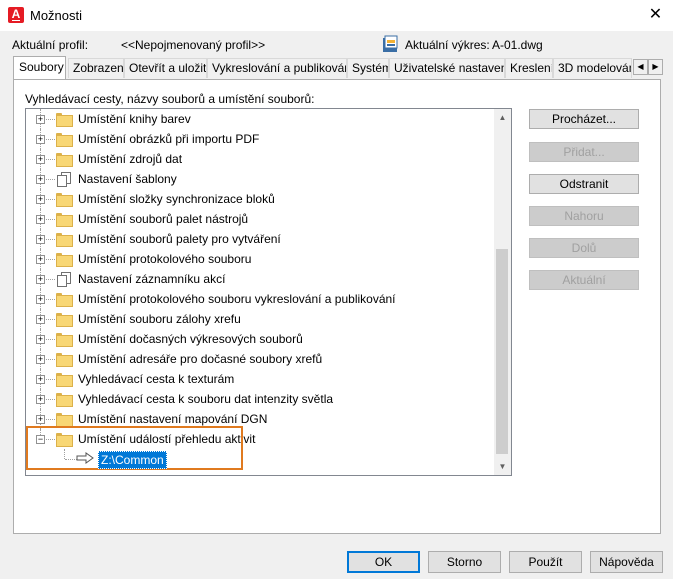 The width and height of the screenshot is (673, 579). What do you see at coordinates (165, 259) in the screenshot?
I see `tree-item-label: Umístění protokolového souboru` at bounding box center [165, 259].